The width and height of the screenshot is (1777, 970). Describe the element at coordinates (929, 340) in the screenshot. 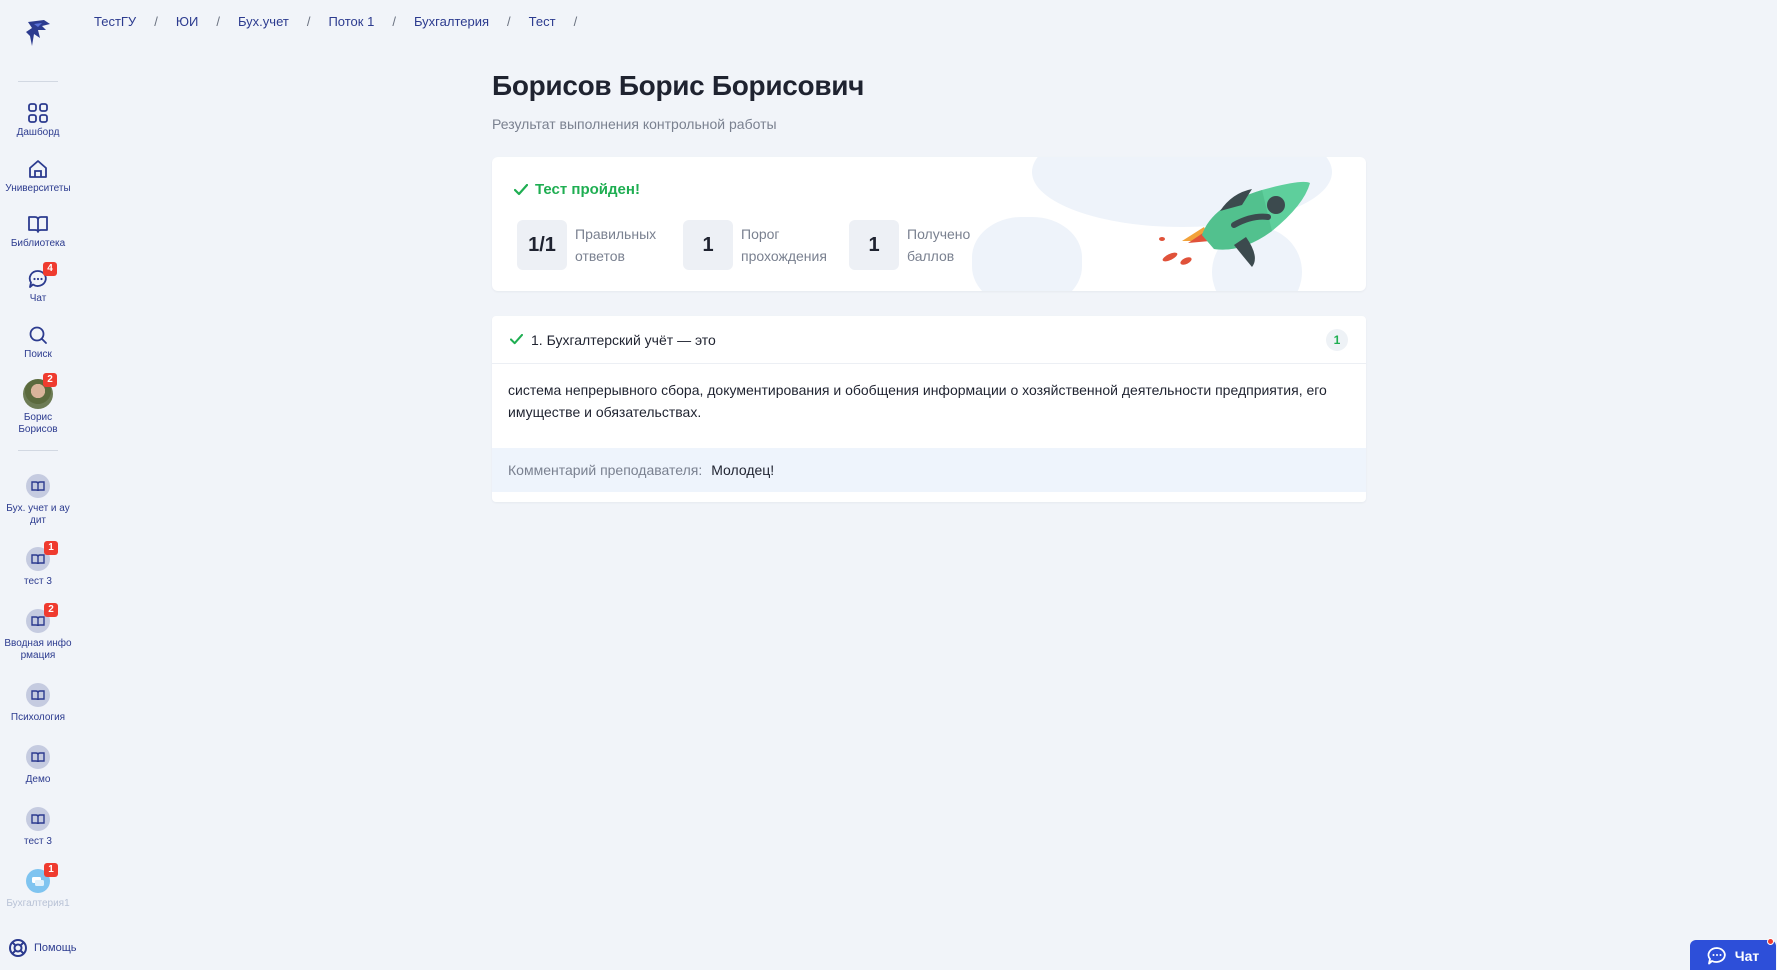

I see `question-header: 1. Бухгалтерский учёт — это 1` at that location.